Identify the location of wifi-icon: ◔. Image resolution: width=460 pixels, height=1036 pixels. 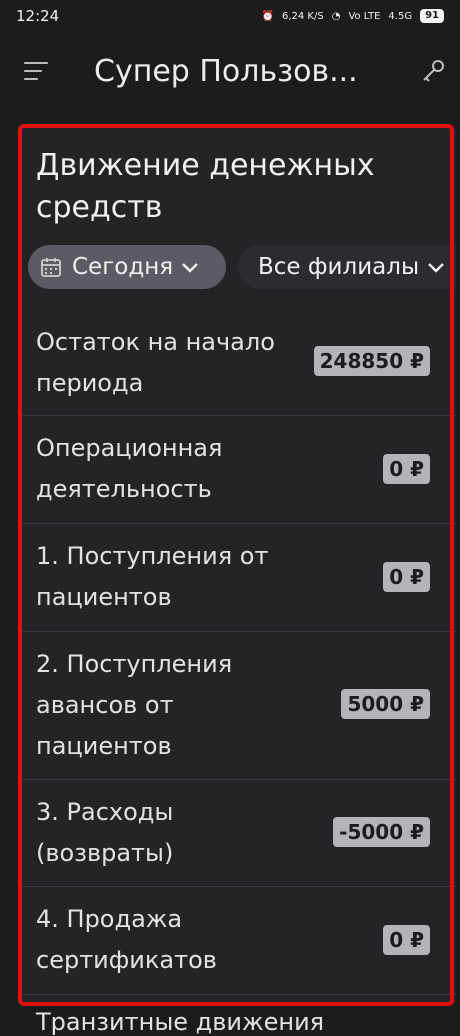
(336, 16).